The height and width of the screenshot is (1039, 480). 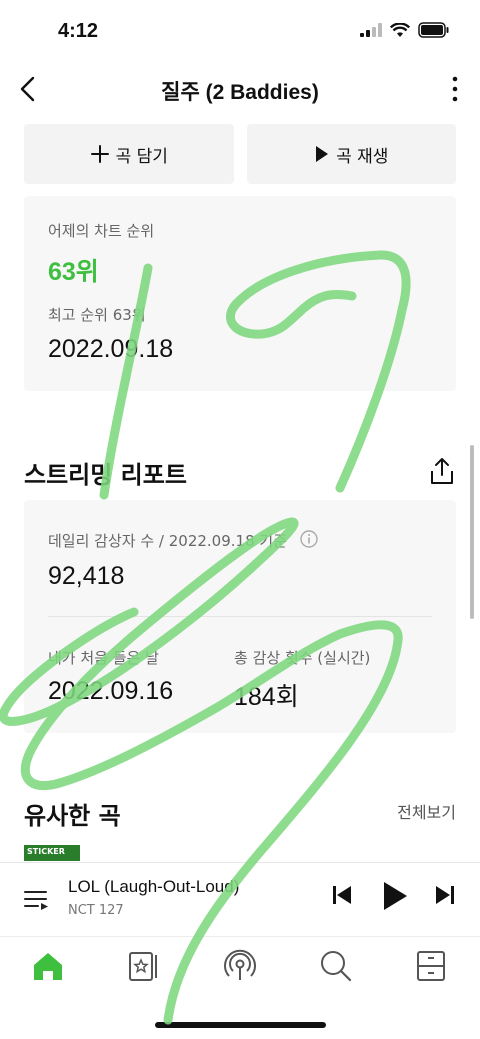 I want to click on battery-icon, so click(x=433, y=30).